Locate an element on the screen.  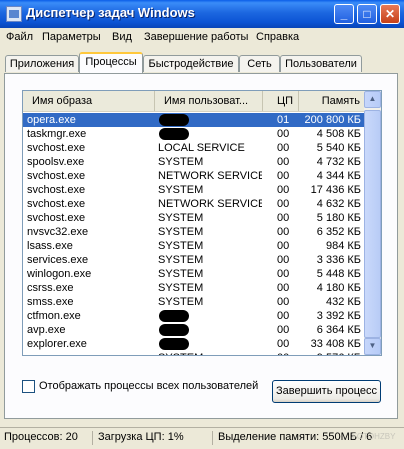
process-image-name: ctfmon.exe is located at coordinates (54, 316).